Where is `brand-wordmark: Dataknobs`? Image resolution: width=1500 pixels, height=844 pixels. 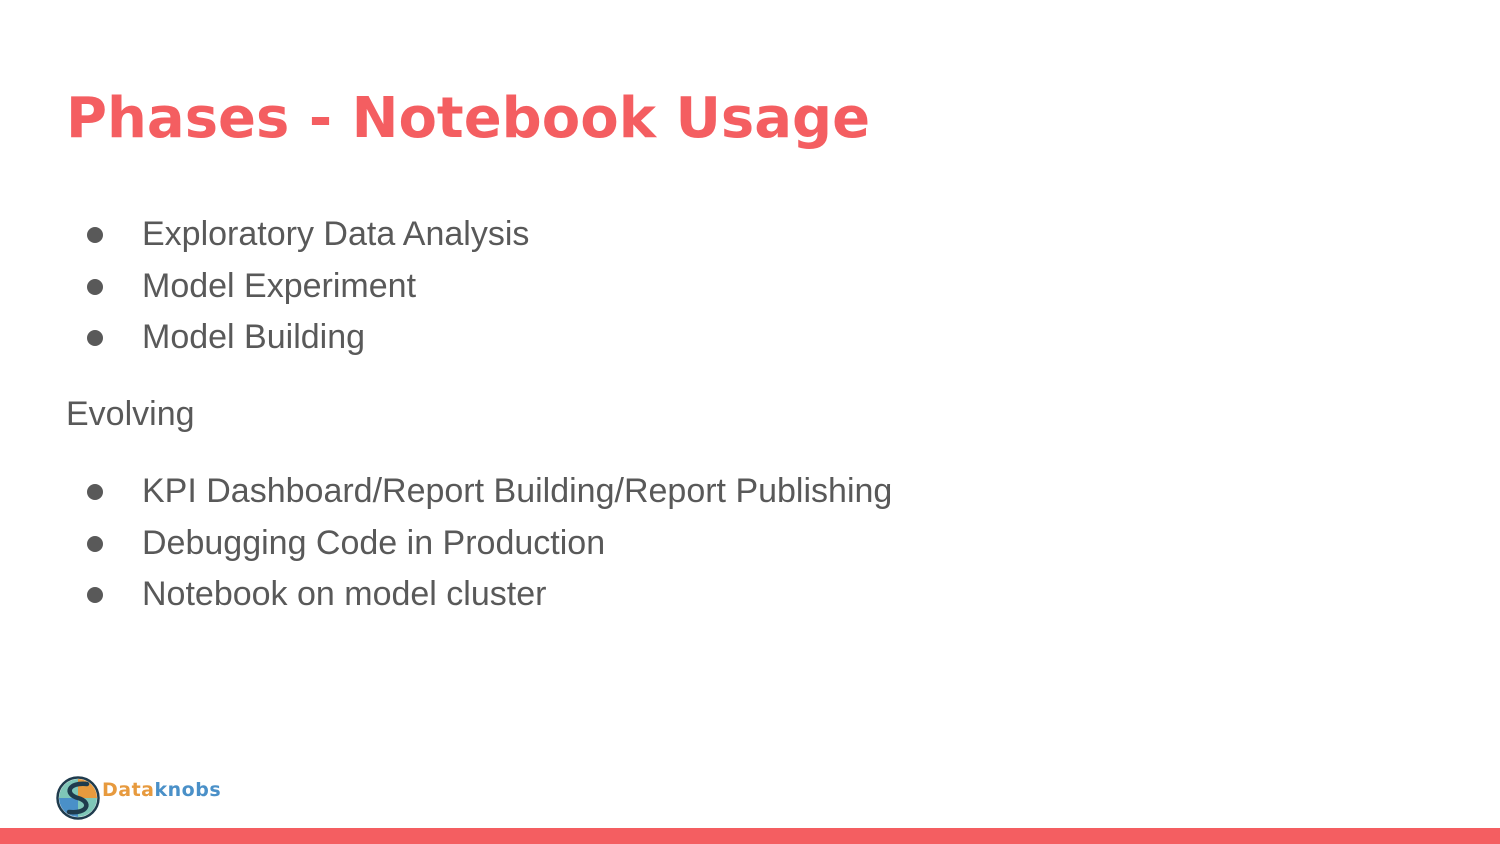
brand-wordmark: Dataknobs is located at coordinates (161, 790).